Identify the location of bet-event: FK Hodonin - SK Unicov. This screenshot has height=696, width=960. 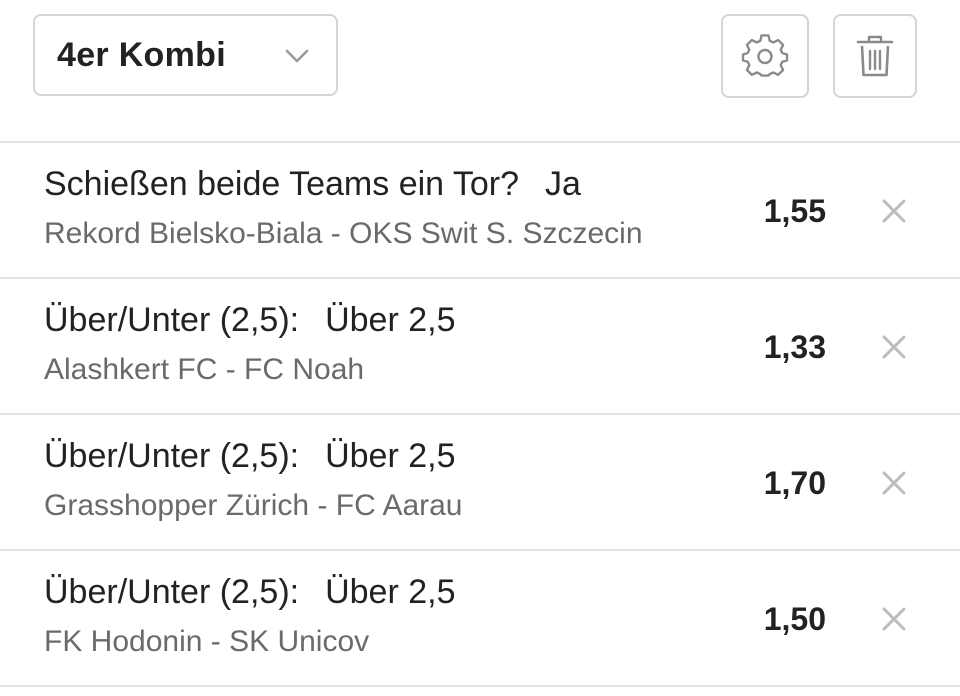
(207, 641).